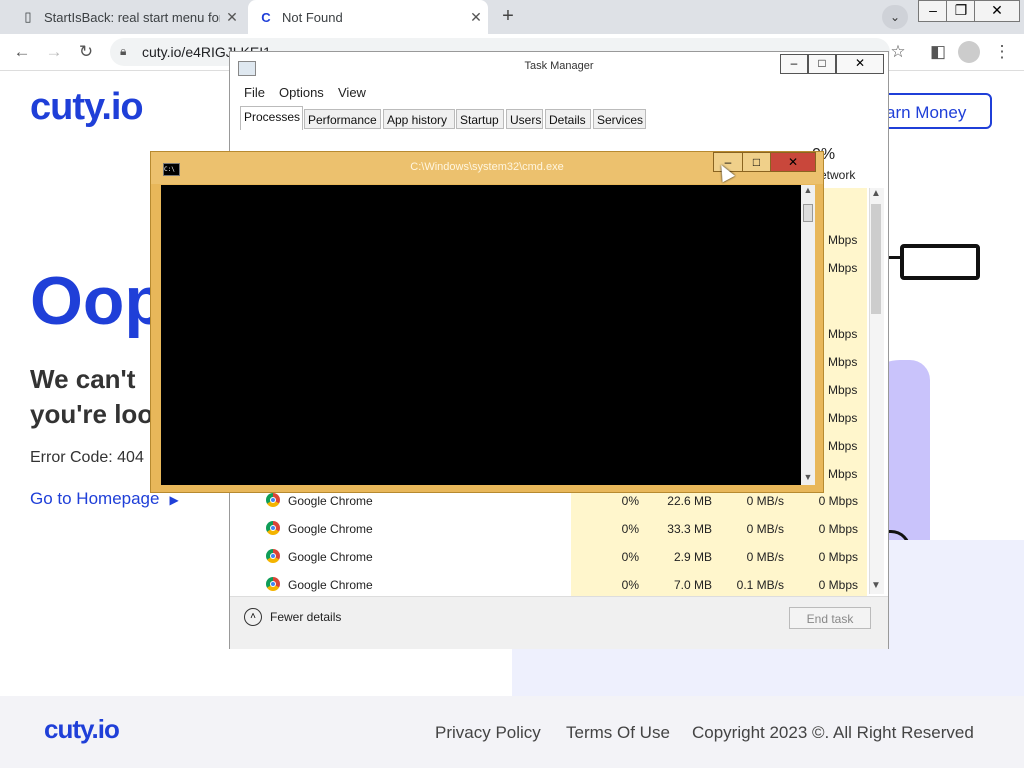  Describe the element at coordinates (808, 190) in the screenshot. I see `cmd-scroll-up-icon: ▲` at that location.